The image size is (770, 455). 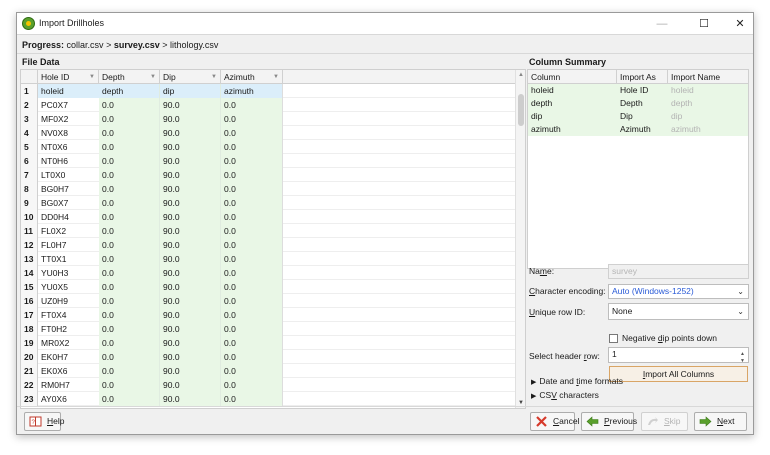 What do you see at coordinates (29, 371) in the screenshot?
I see `row-number: 21` at bounding box center [29, 371].